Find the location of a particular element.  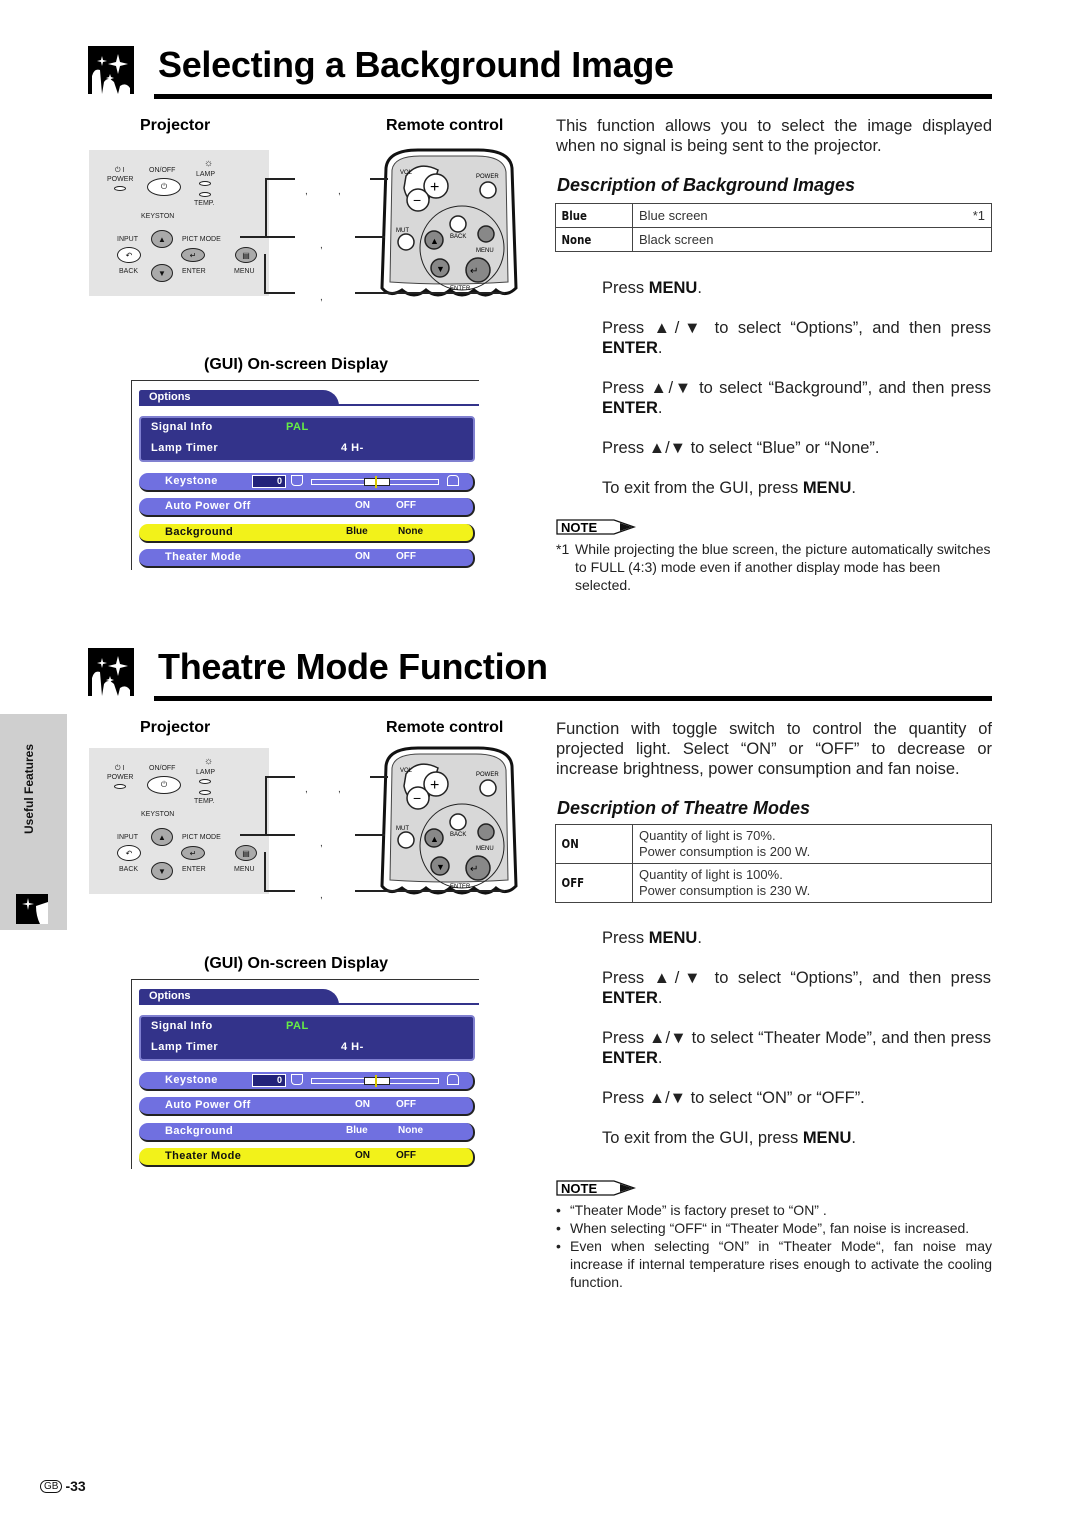

lamp-led is located at coordinates (205, 781).